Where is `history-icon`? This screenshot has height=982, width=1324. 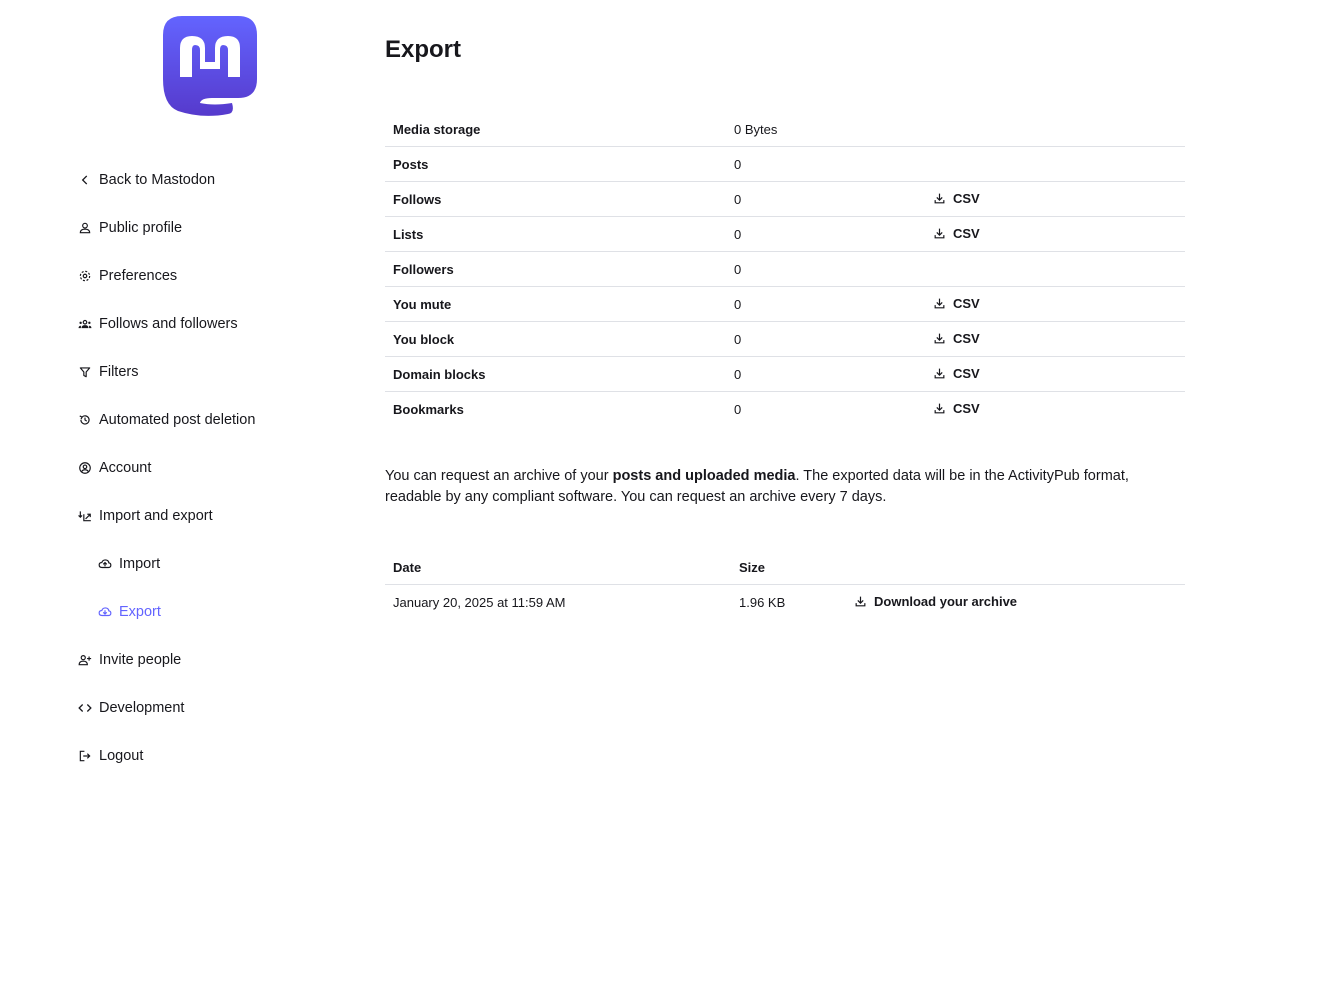 history-icon is located at coordinates (85, 420).